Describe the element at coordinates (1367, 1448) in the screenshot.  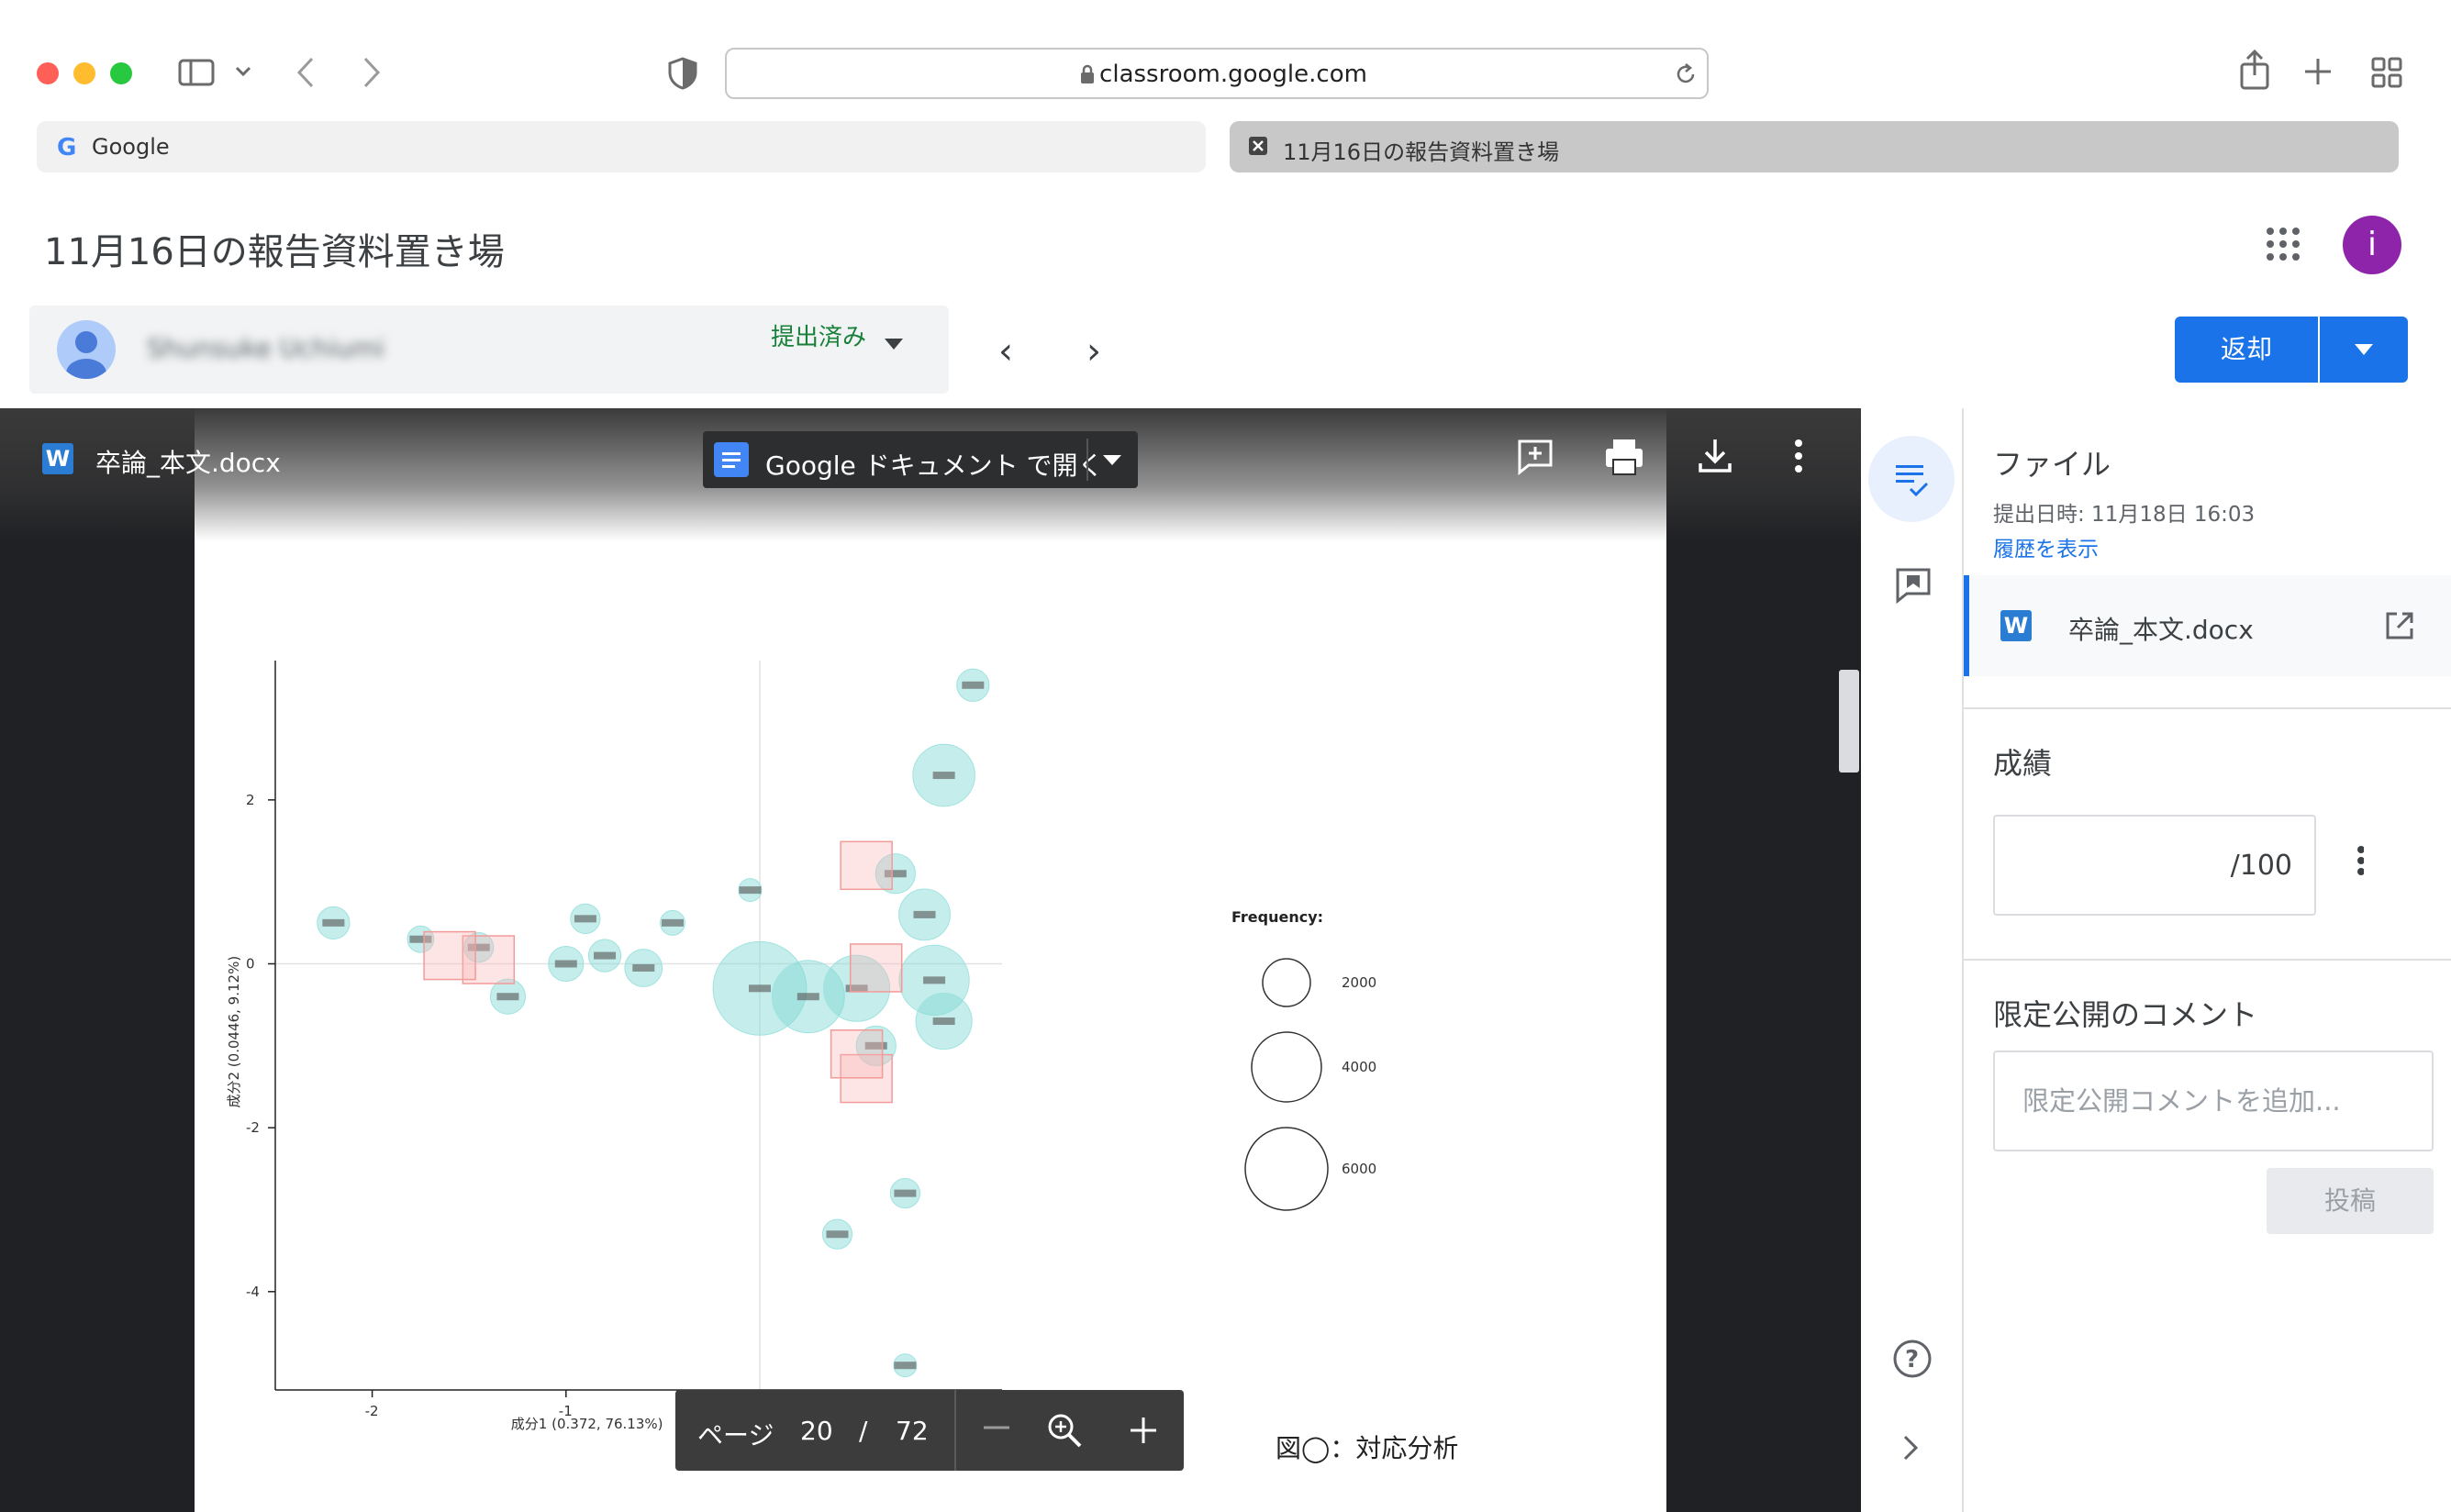
I see `figure-caption: 図◯：対応分析` at that location.